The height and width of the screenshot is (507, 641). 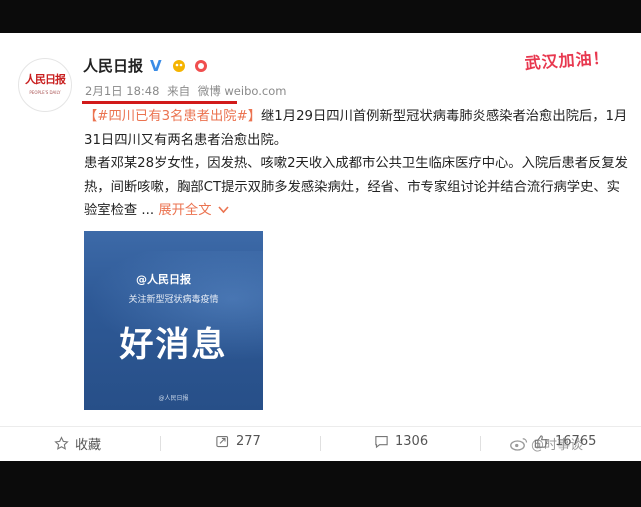 I want to click on image-title: 好消息, so click(x=173, y=345).